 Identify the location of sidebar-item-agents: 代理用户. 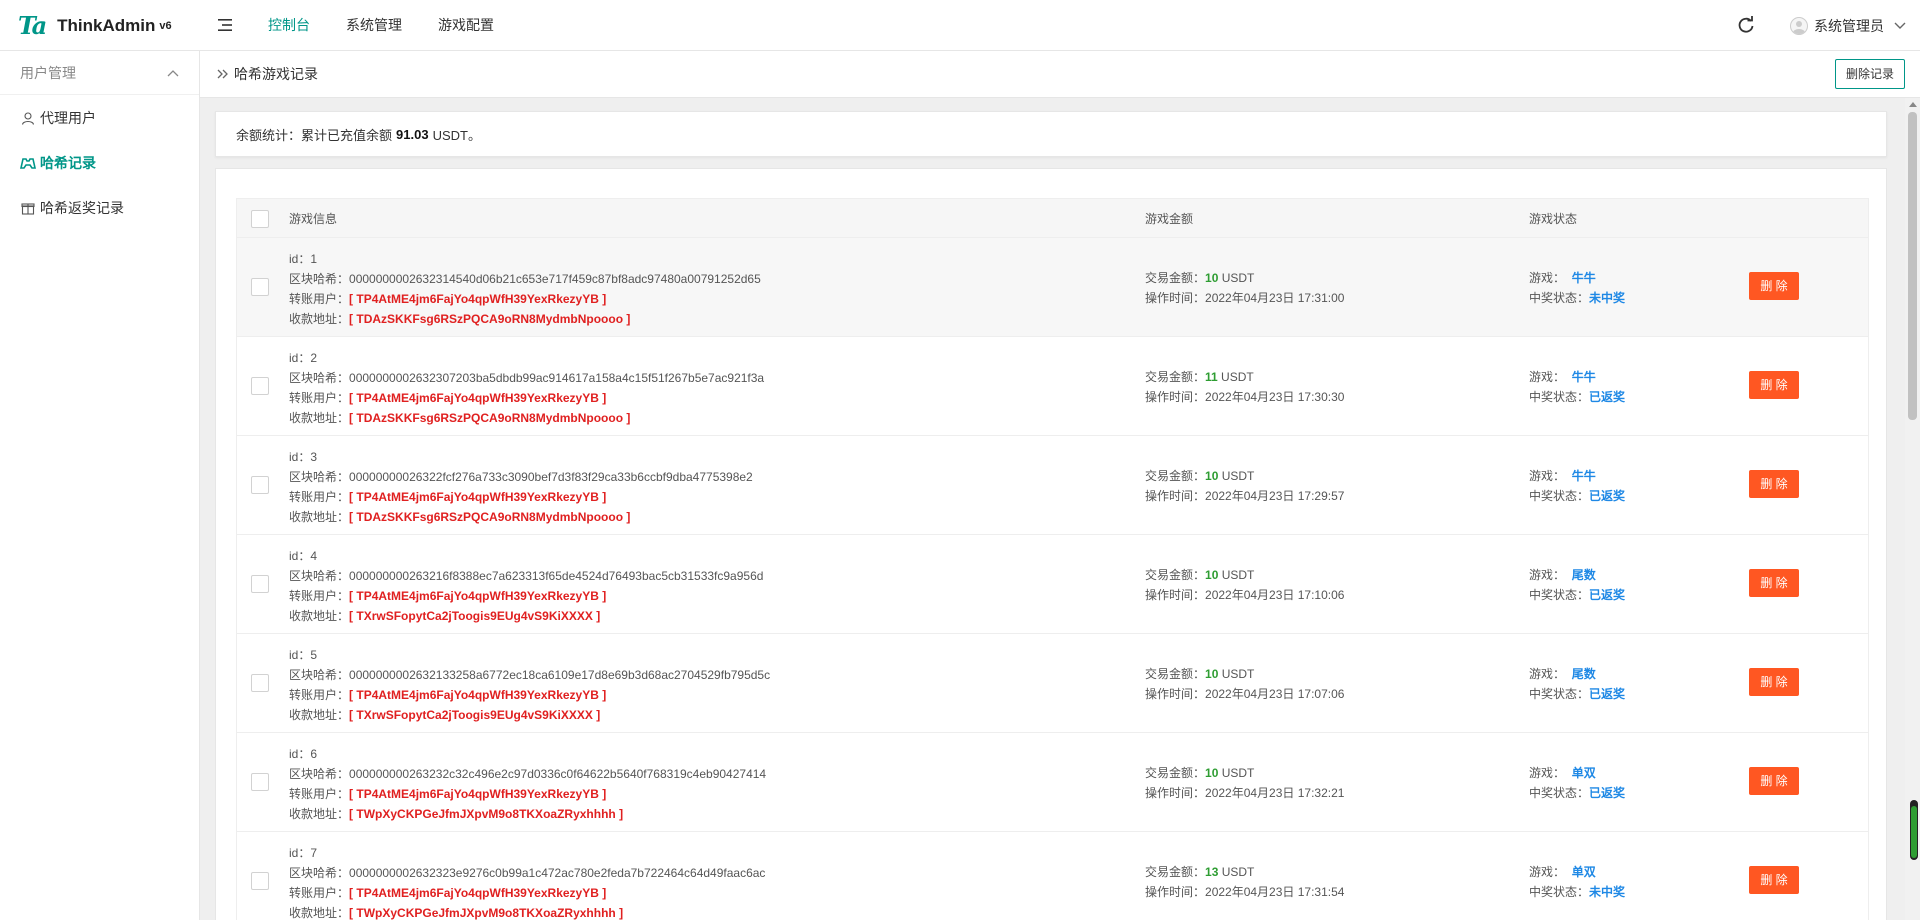
(99, 117).